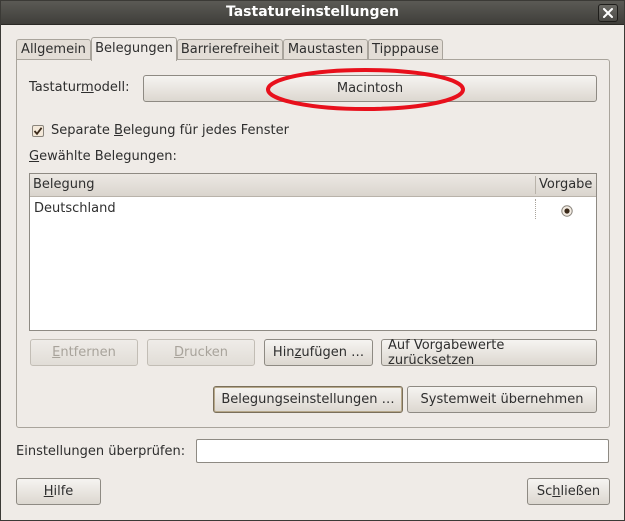  I want to click on apply-system-wide-button: Systemweit übernehmen, so click(502, 399).